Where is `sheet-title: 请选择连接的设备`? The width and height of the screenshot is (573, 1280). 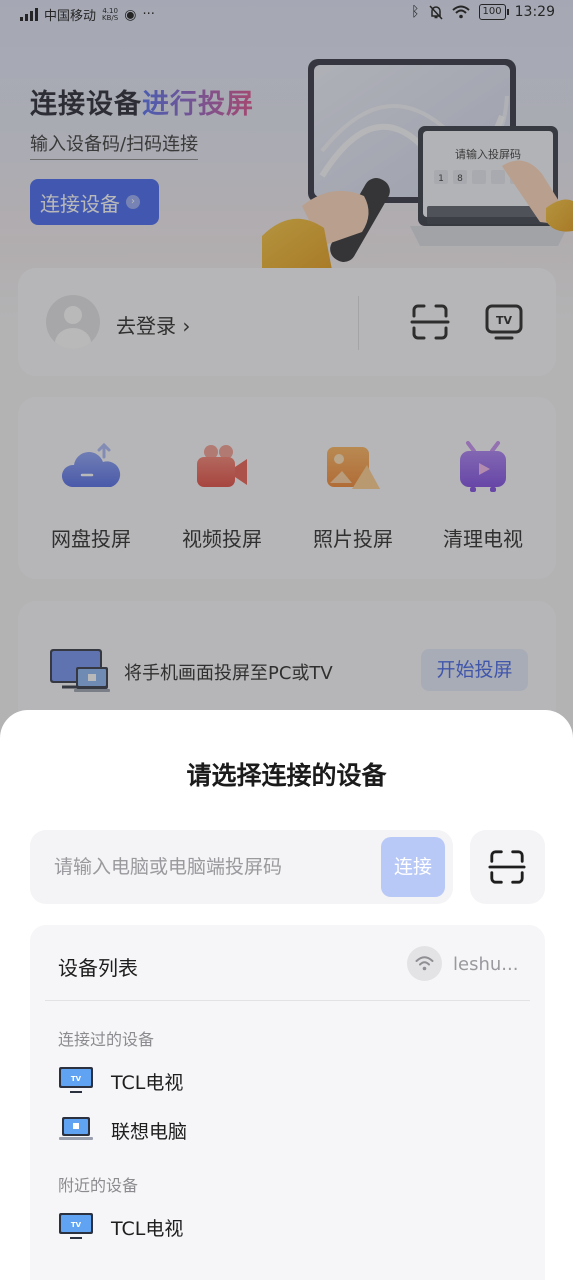
sheet-title: 请选择连接的设备 is located at coordinates (286, 775).